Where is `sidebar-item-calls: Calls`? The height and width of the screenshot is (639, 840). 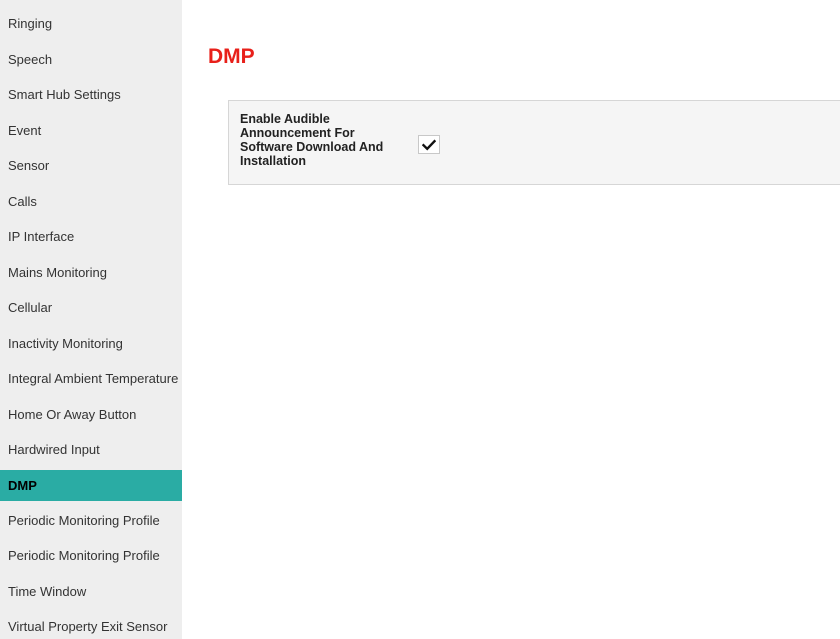
sidebar-item-calls: Calls is located at coordinates (91, 202).